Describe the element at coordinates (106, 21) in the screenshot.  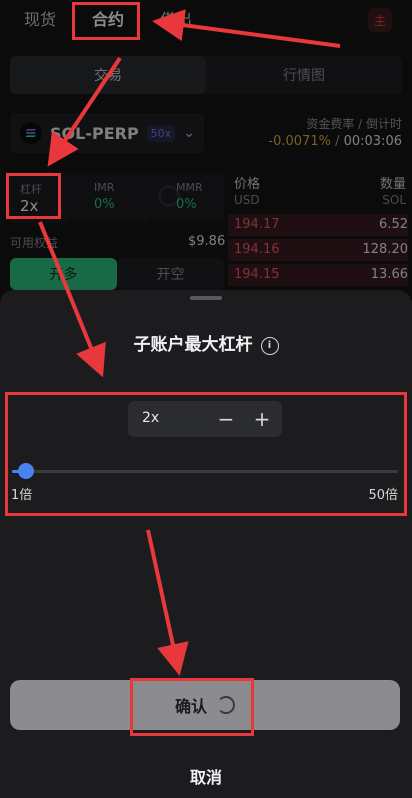
I see `annotation-box-futures-tab` at that location.